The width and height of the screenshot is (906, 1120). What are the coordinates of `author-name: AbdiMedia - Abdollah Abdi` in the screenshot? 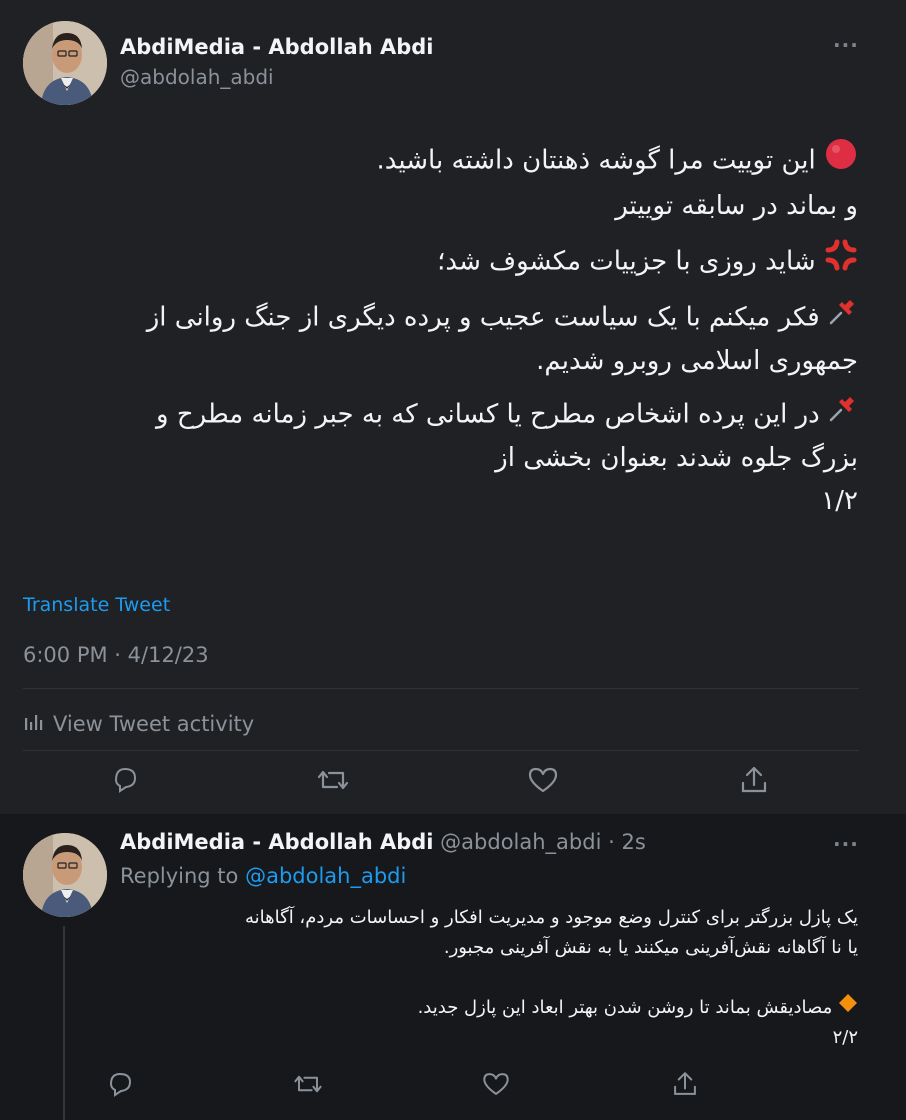 It's located at (276, 47).